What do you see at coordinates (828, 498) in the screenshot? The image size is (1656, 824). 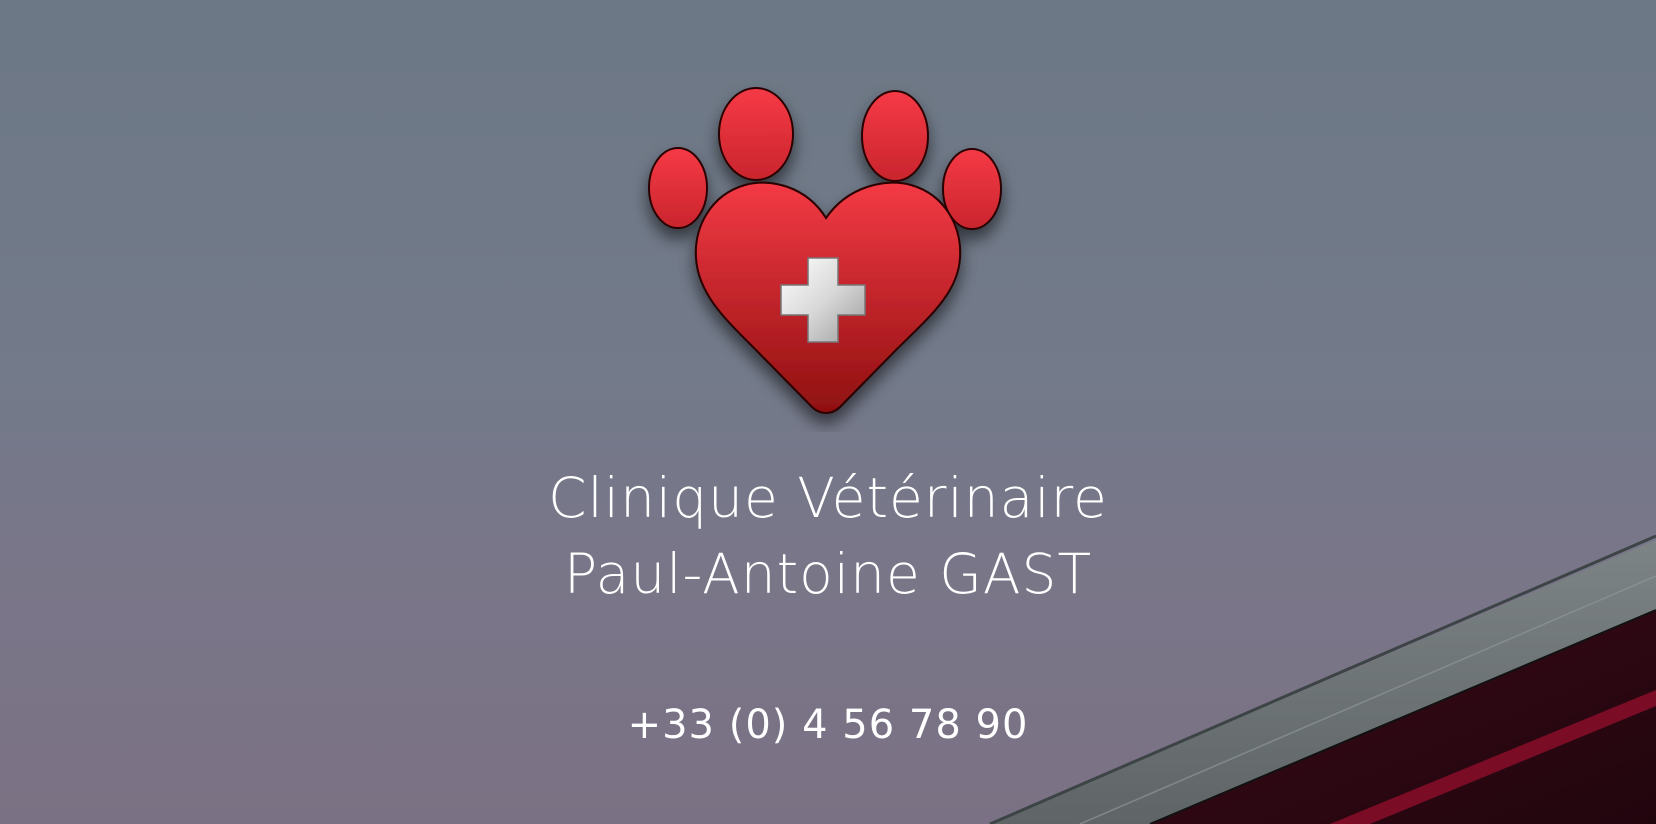 I see `clinic-name-line-1: Clinique Vétérinaire` at bounding box center [828, 498].